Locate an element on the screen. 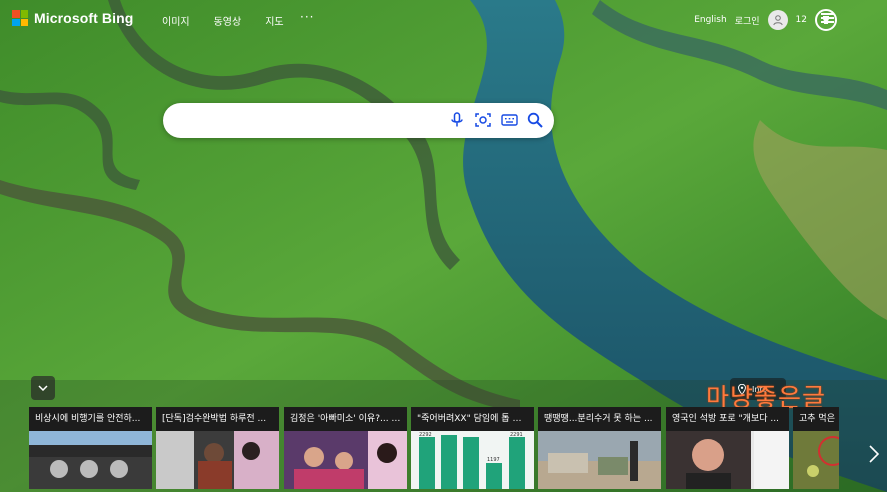  microphone-icon is located at coordinates (457, 120).